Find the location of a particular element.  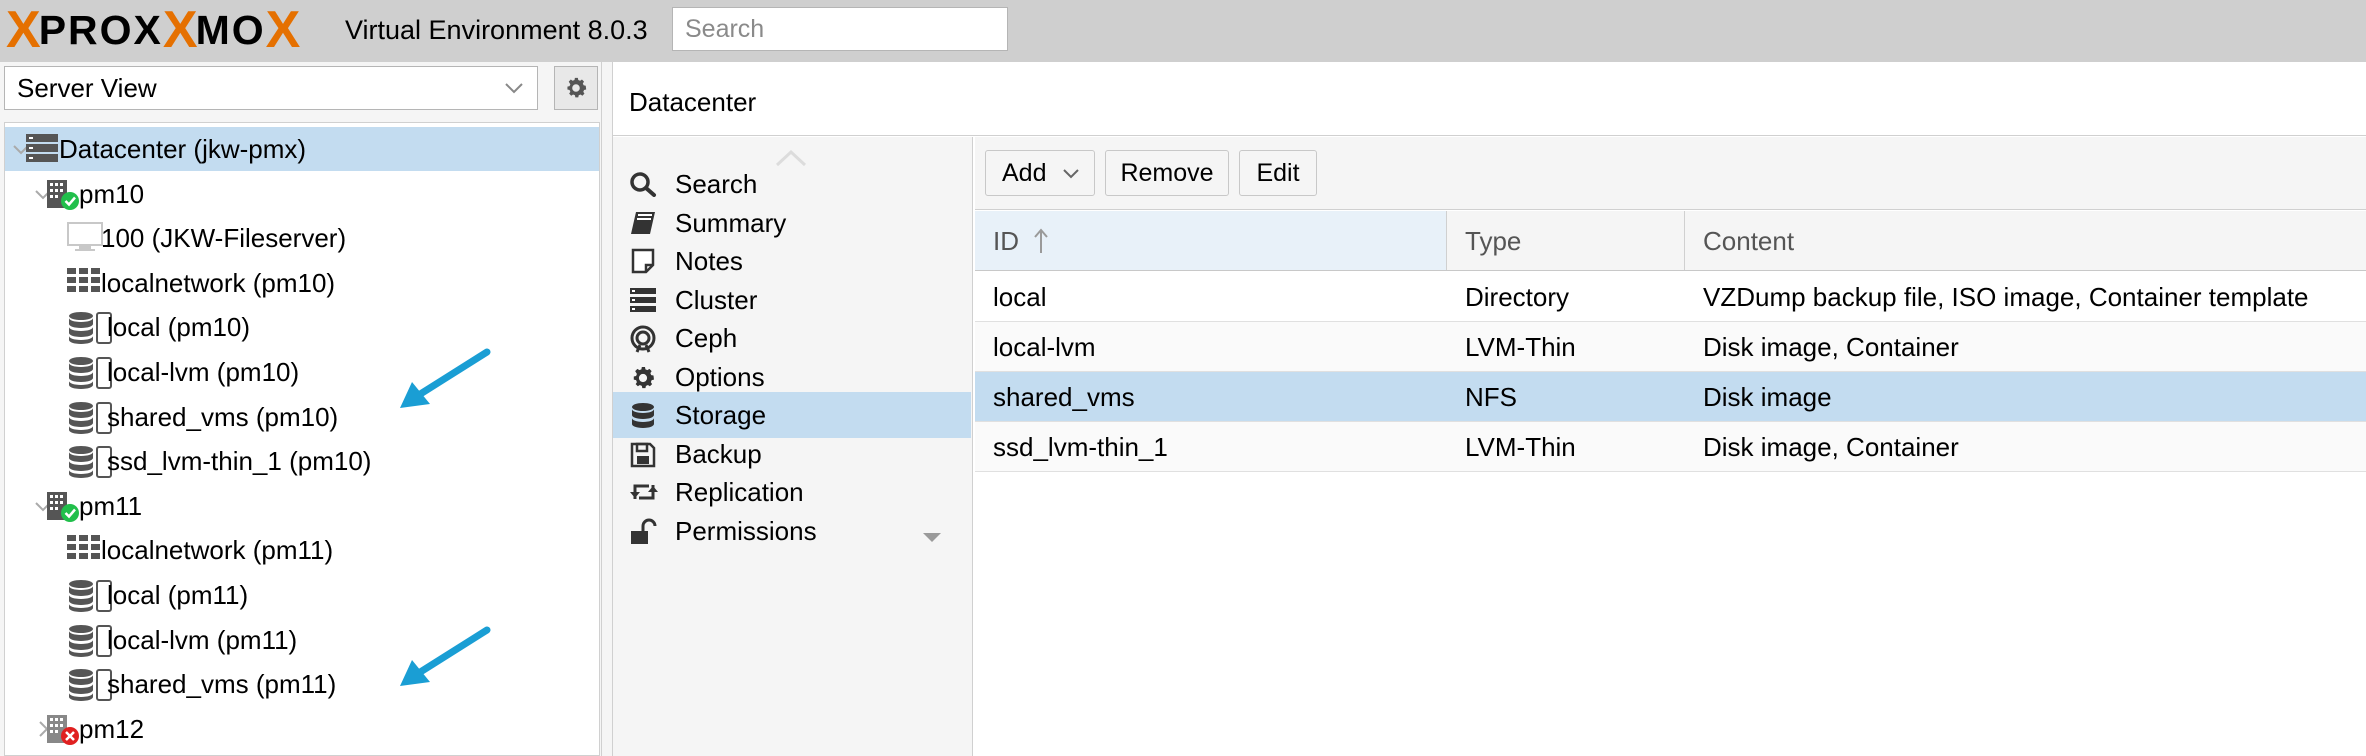

column-header-id: ID is located at coordinates (1211, 240).